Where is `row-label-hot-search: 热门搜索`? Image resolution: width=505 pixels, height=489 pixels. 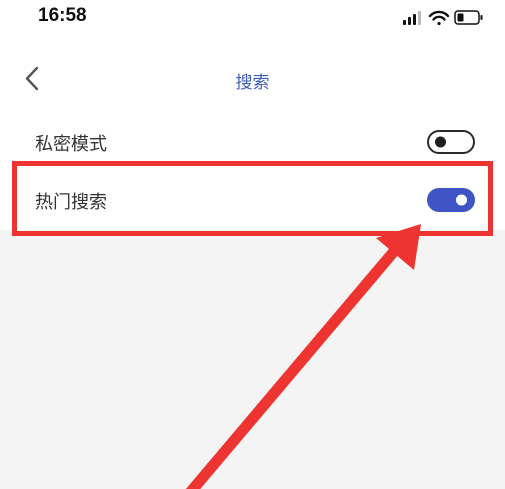 row-label-hot-search: 热门搜索 is located at coordinates (71, 202).